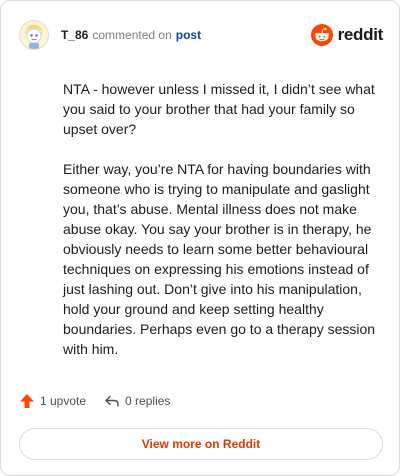 The height and width of the screenshot is (476, 400). What do you see at coordinates (27, 401) in the screenshot?
I see `upvote-arrow-icon` at bounding box center [27, 401].